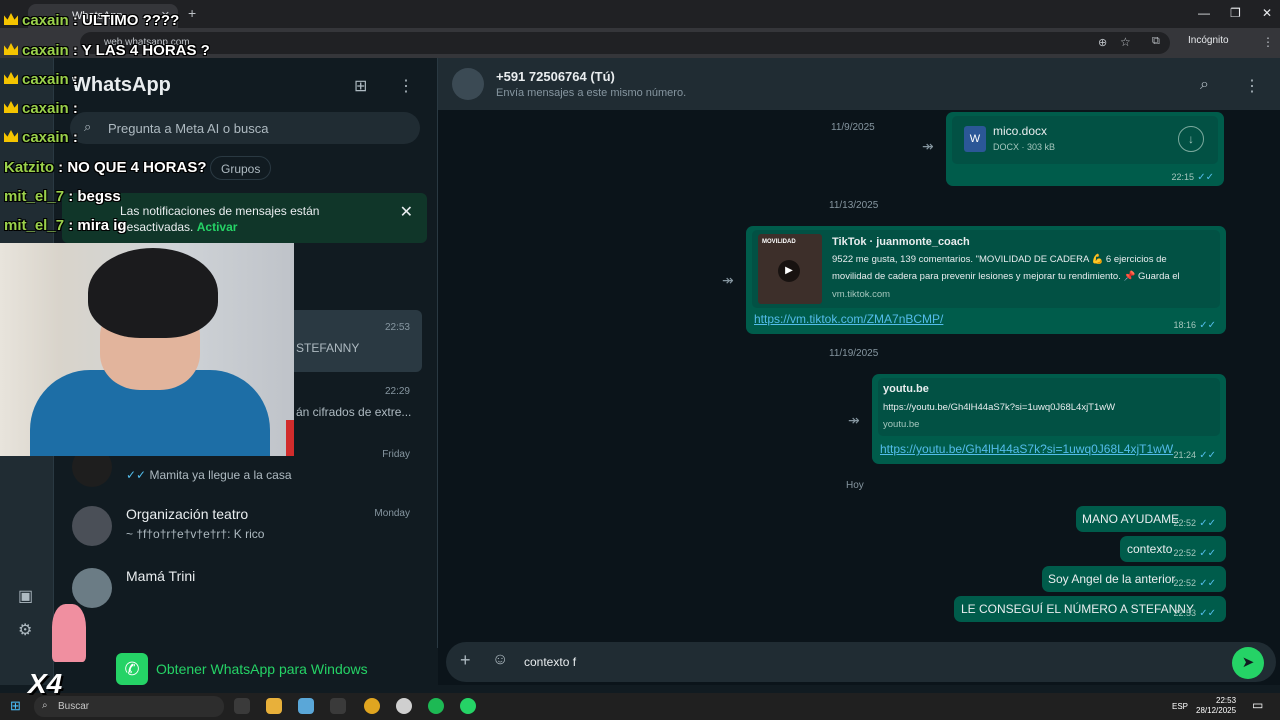  Describe the element at coordinates (153, 293) in the screenshot. I see `streamer-hair` at that location.